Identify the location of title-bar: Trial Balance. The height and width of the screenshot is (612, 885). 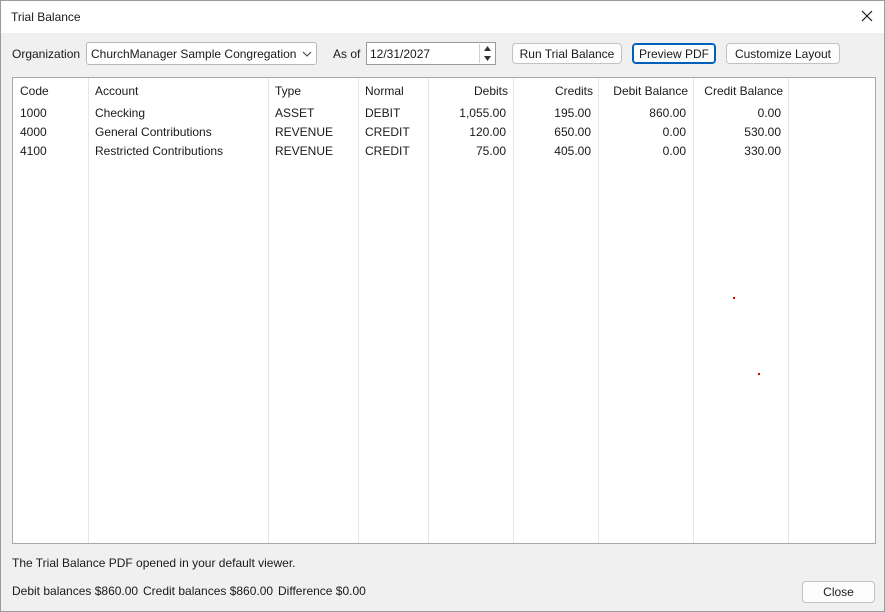
(442, 17).